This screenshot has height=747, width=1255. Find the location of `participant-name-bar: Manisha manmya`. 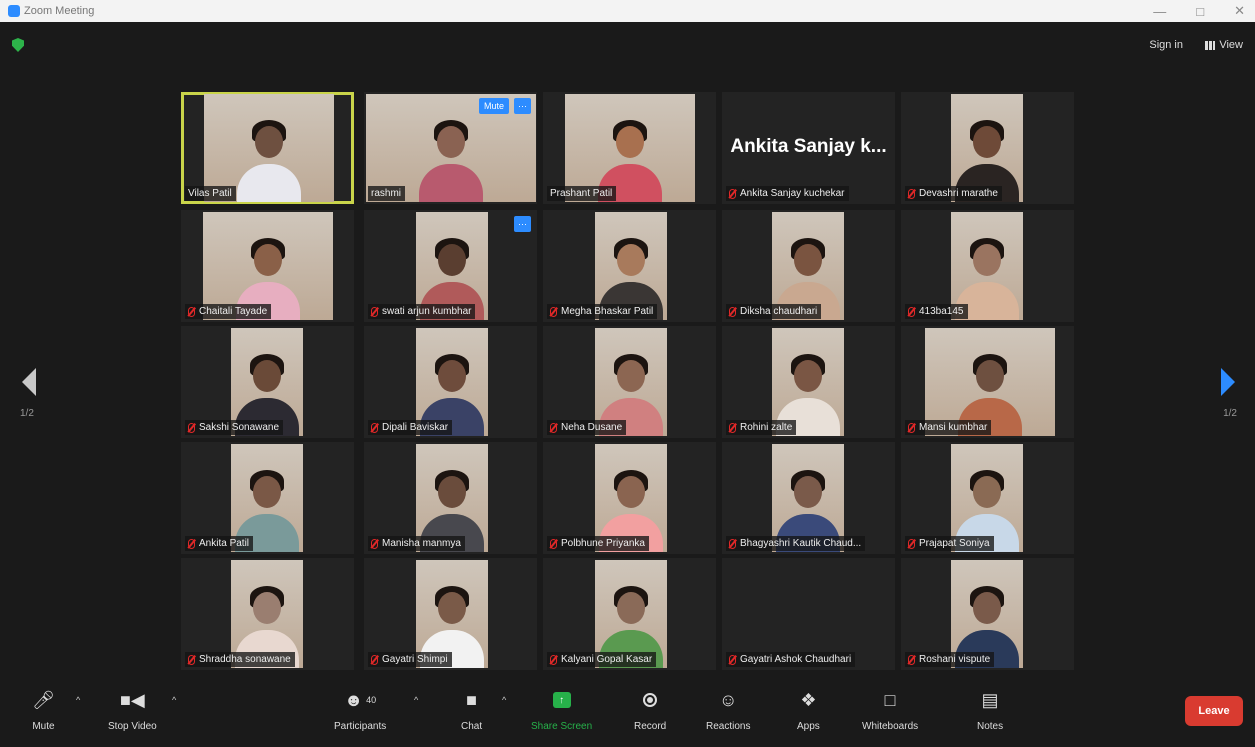

participant-name-bar: Manisha manmya is located at coordinates (416, 543).